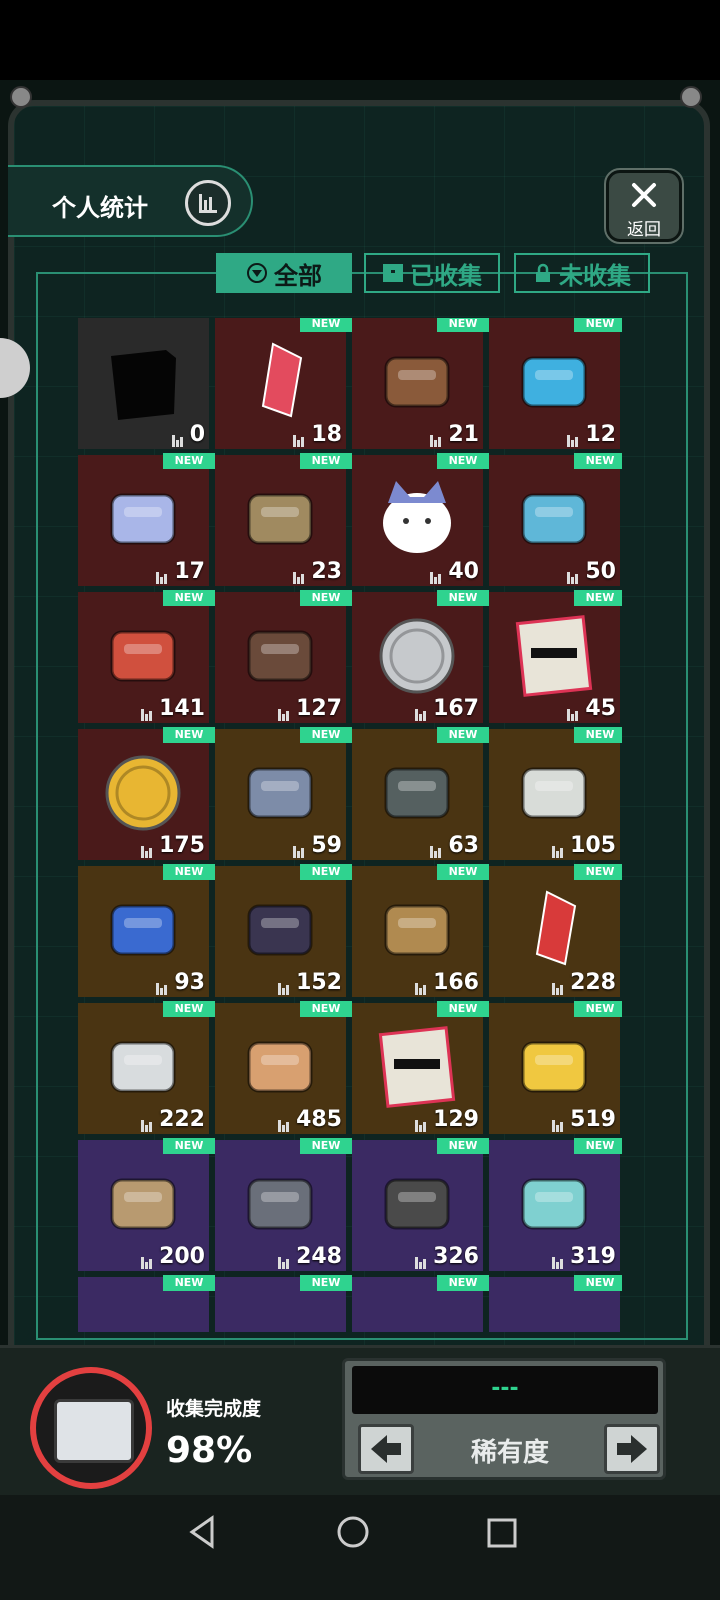 This screenshot has height=1600, width=720. Describe the element at coordinates (632, 1449) in the screenshot. I see `sort-next-button` at that location.